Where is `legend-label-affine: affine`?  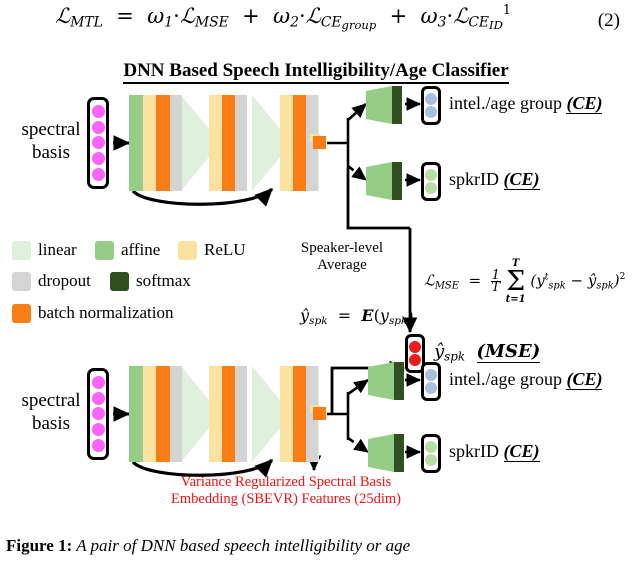 legend-label-affine: affine is located at coordinates (141, 249).